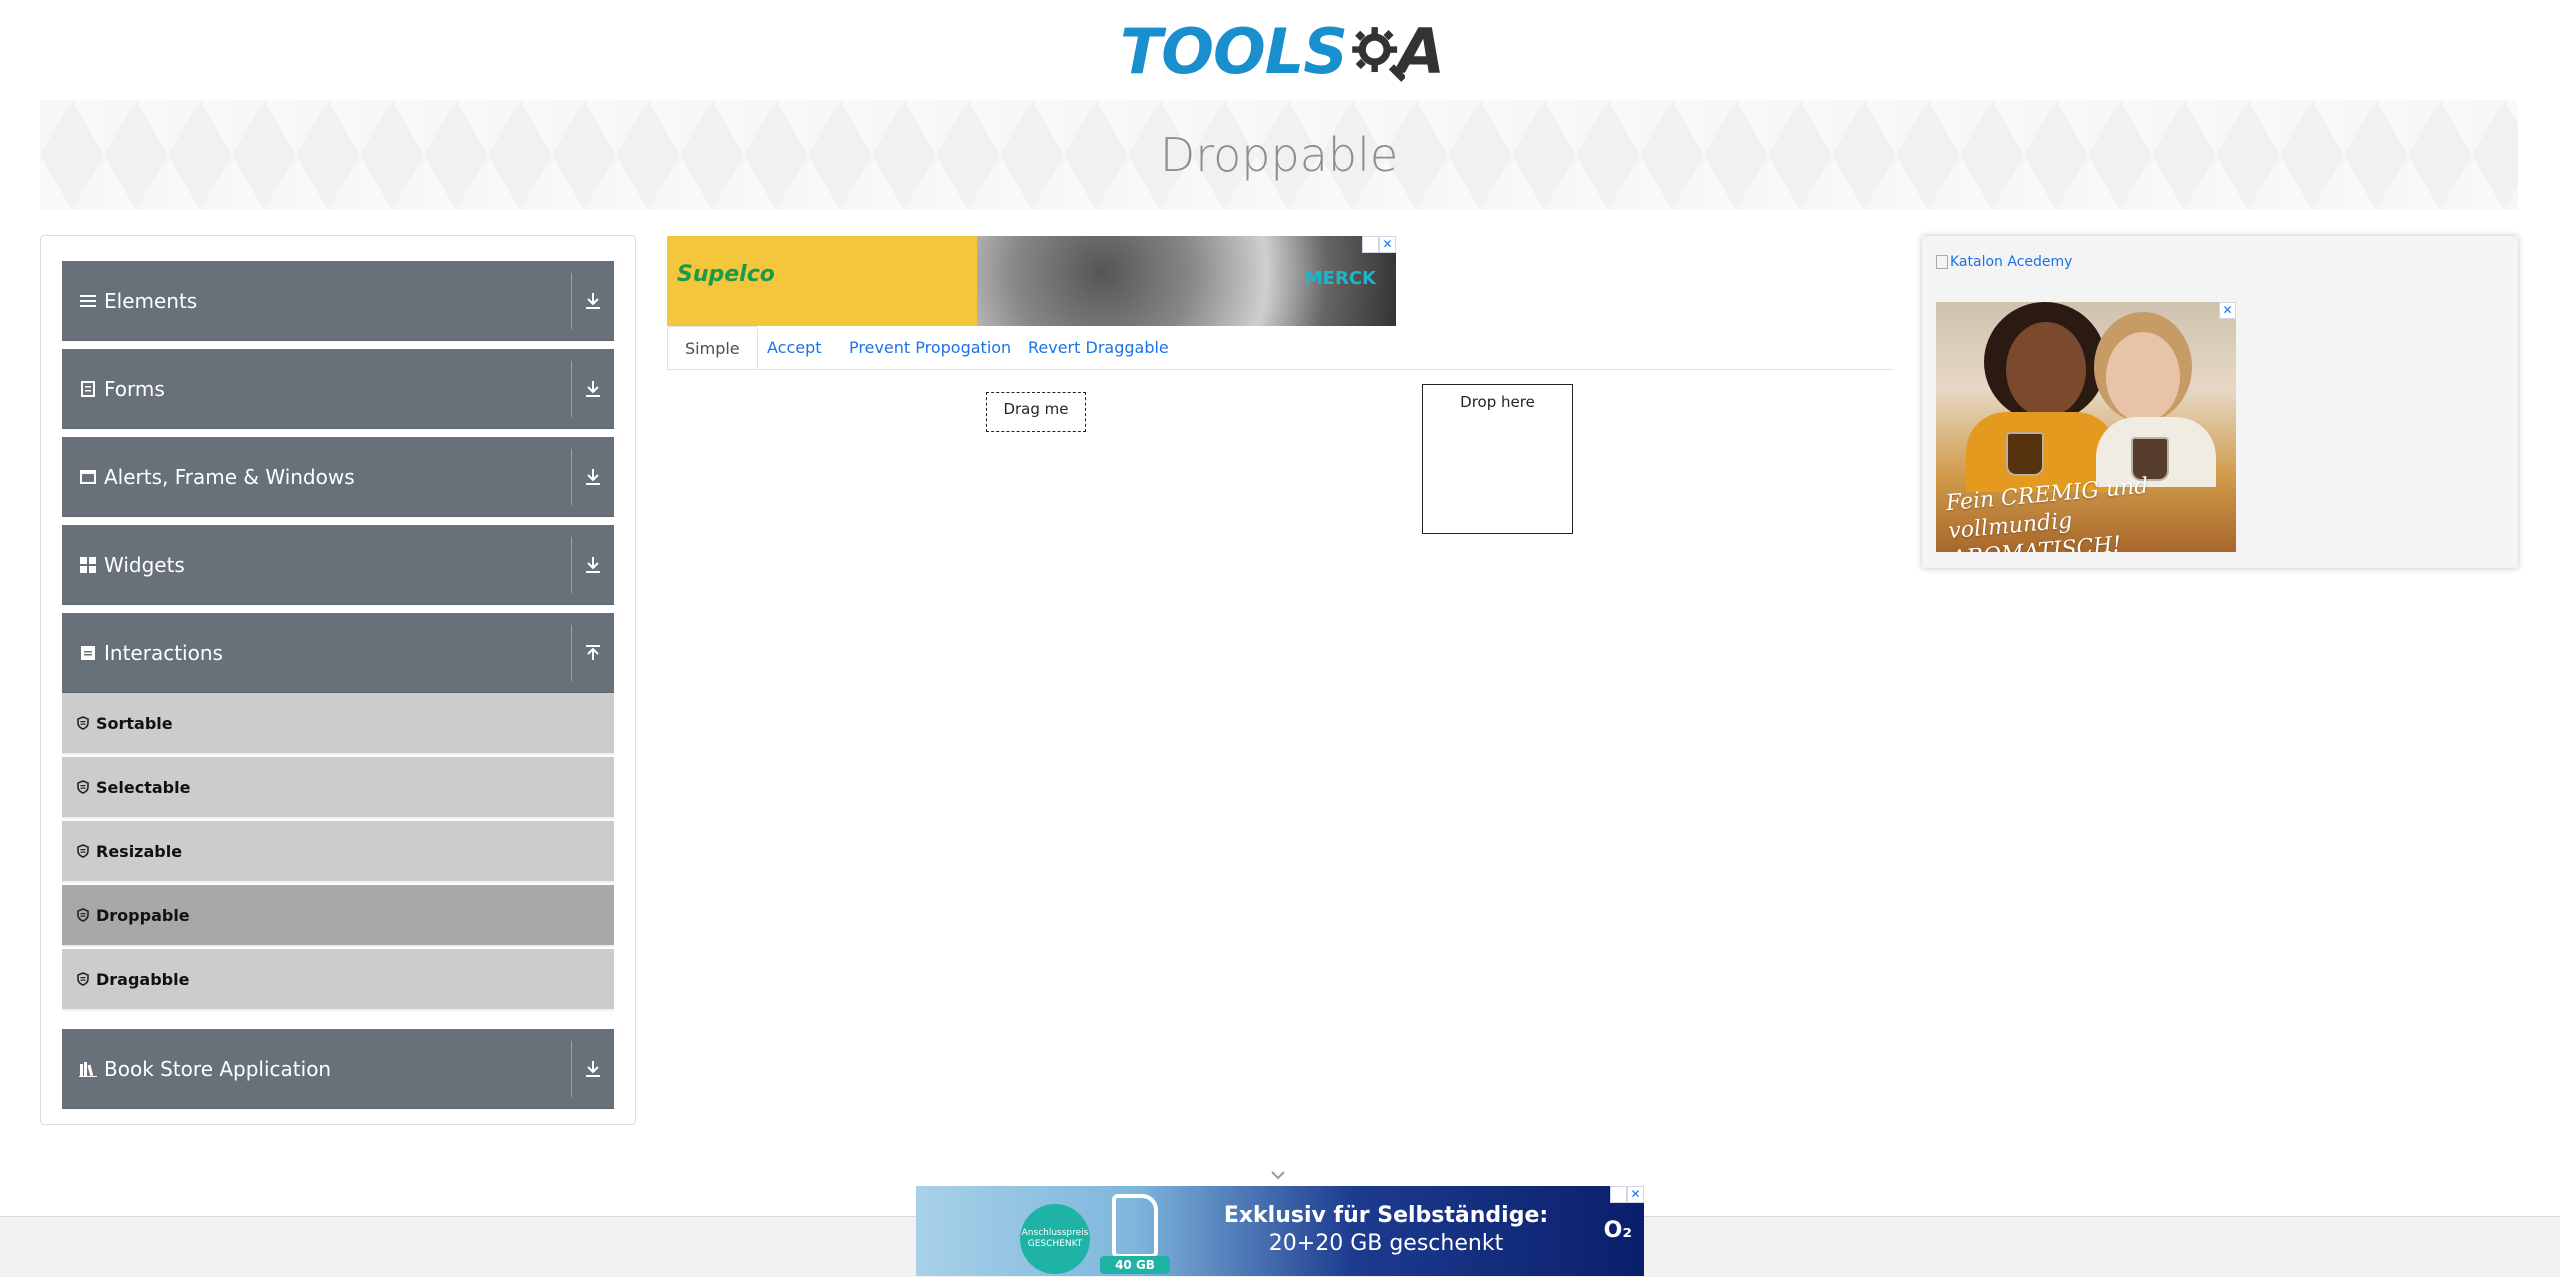 This screenshot has height=1277, width=2560. What do you see at coordinates (88, 477) in the screenshot?
I see `window-icon` at bounding box center [88, 477].